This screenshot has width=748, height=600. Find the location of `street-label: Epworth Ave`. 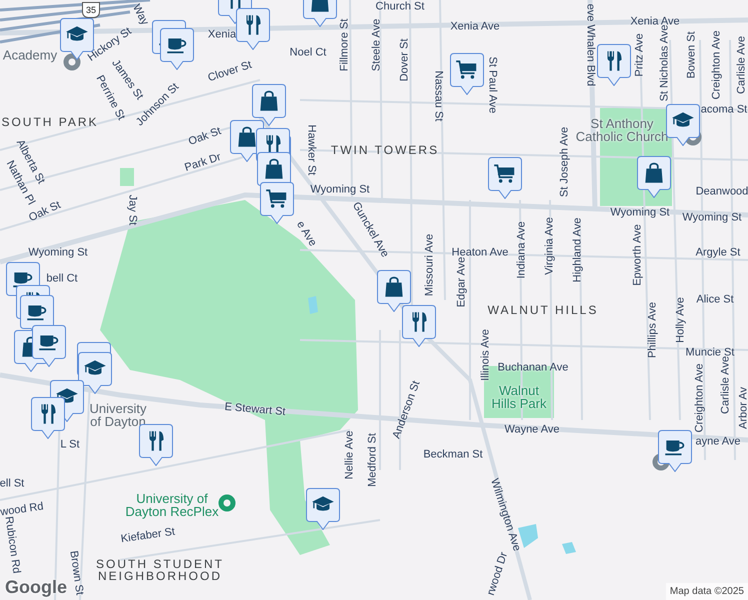

street-label: Epworth Ave is located at coordinates (638, 255).